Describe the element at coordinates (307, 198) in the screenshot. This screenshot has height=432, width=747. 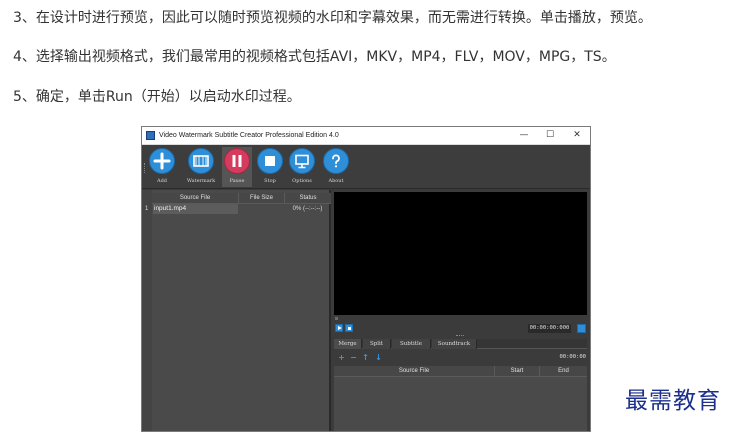
I see `column-header-status: Status` at that location.